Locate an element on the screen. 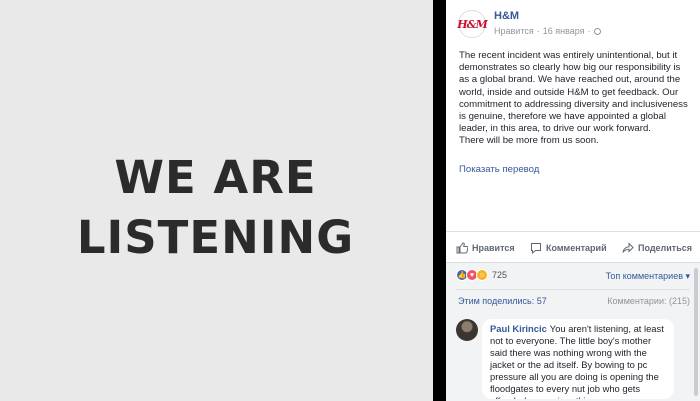  reaction-count: 725 is located at coordinates (500, 275).